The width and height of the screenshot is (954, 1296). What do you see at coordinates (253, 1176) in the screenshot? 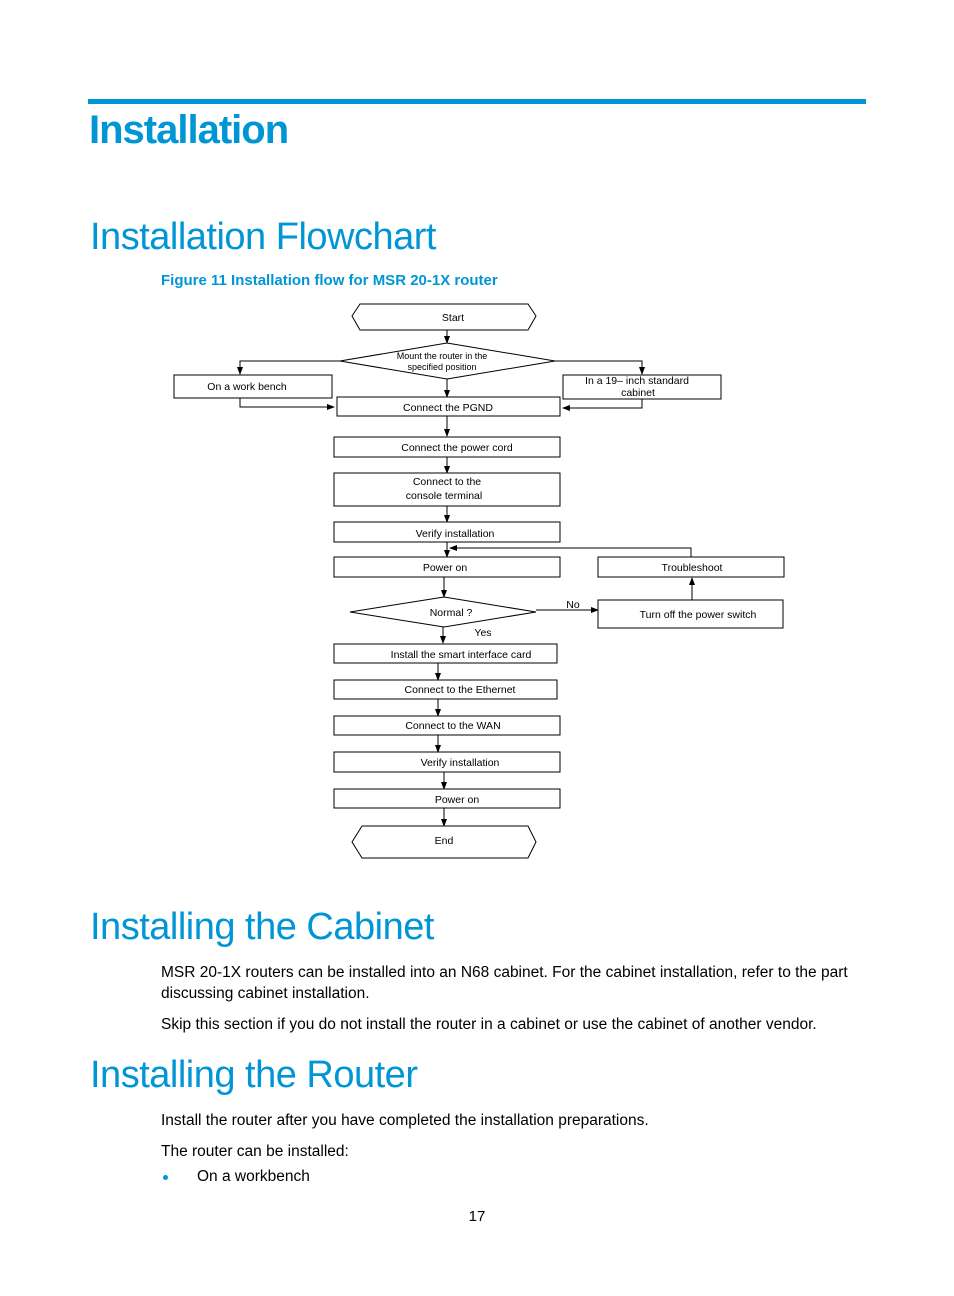
I see `bullet-text: On a workbench` at bounding box center [253, 1176].